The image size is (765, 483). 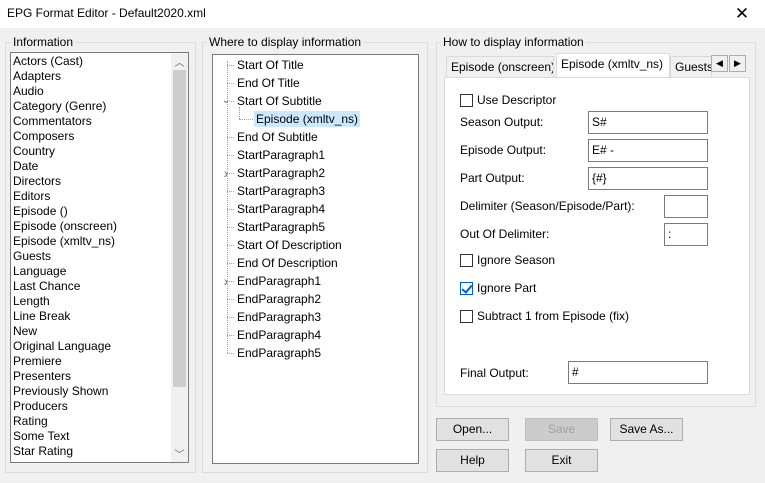 I want to click on final-output-field: #, so click(x=638, y=372).